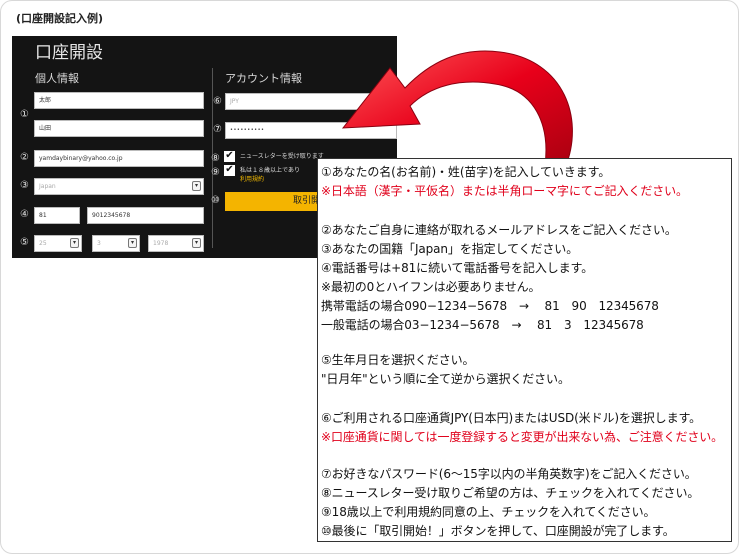 The image size is (739, 554). What do you see at coordinates (466, 172) in the screenshot?
I see `note-line: ①あなたの名(お名前)・姓(苗字)を記入していきます。` at bounding box center [466, 172].